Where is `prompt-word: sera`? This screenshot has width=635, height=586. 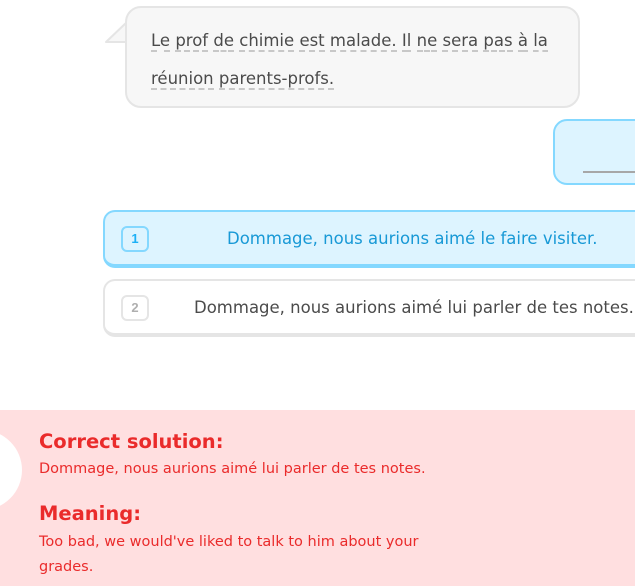
prompt-word: sera is located at coordinates (460, 41).